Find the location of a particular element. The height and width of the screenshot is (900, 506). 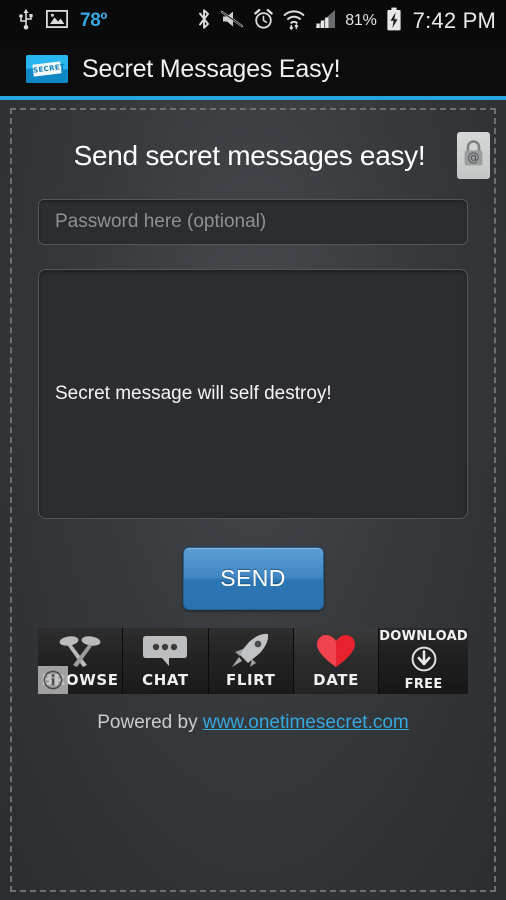

rocket-icon is located at coordinates (251, 650).